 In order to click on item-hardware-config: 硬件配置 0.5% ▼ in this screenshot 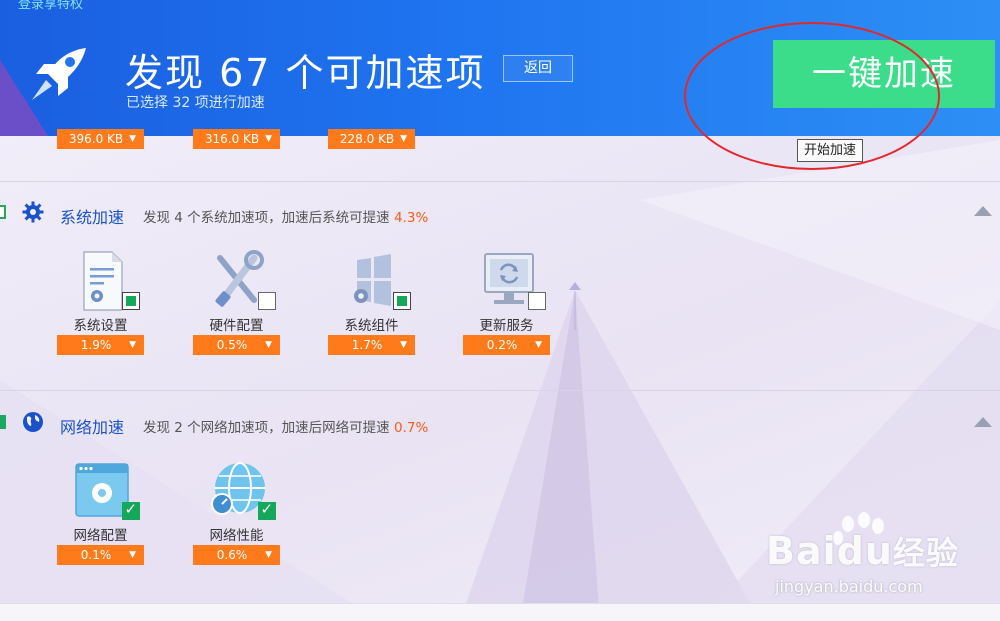, I will do `click(236, 302)`.